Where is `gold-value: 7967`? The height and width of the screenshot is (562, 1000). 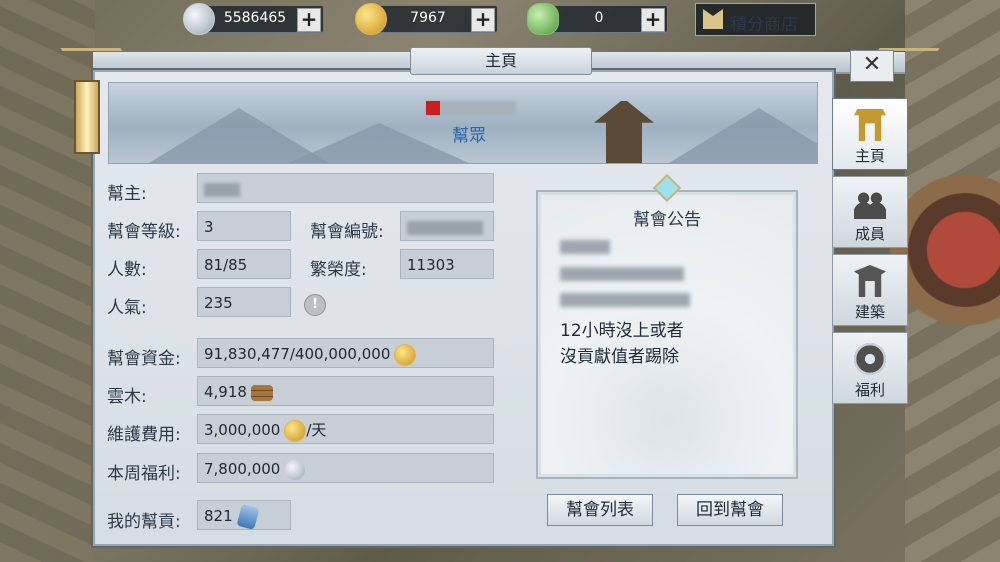 gold-value: 7967 is located at coordinates (428, 18).